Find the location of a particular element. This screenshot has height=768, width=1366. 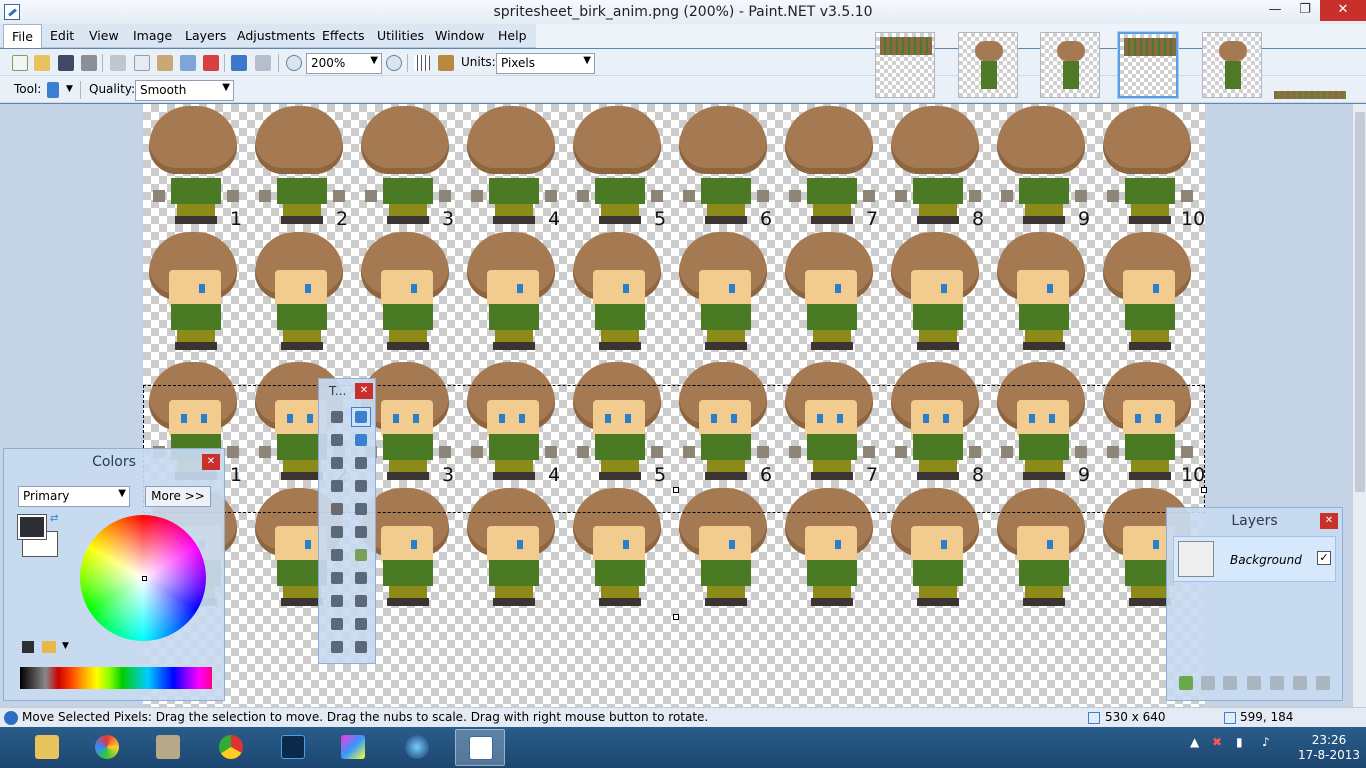

ruler-icon is located at coordinates (446, 63).